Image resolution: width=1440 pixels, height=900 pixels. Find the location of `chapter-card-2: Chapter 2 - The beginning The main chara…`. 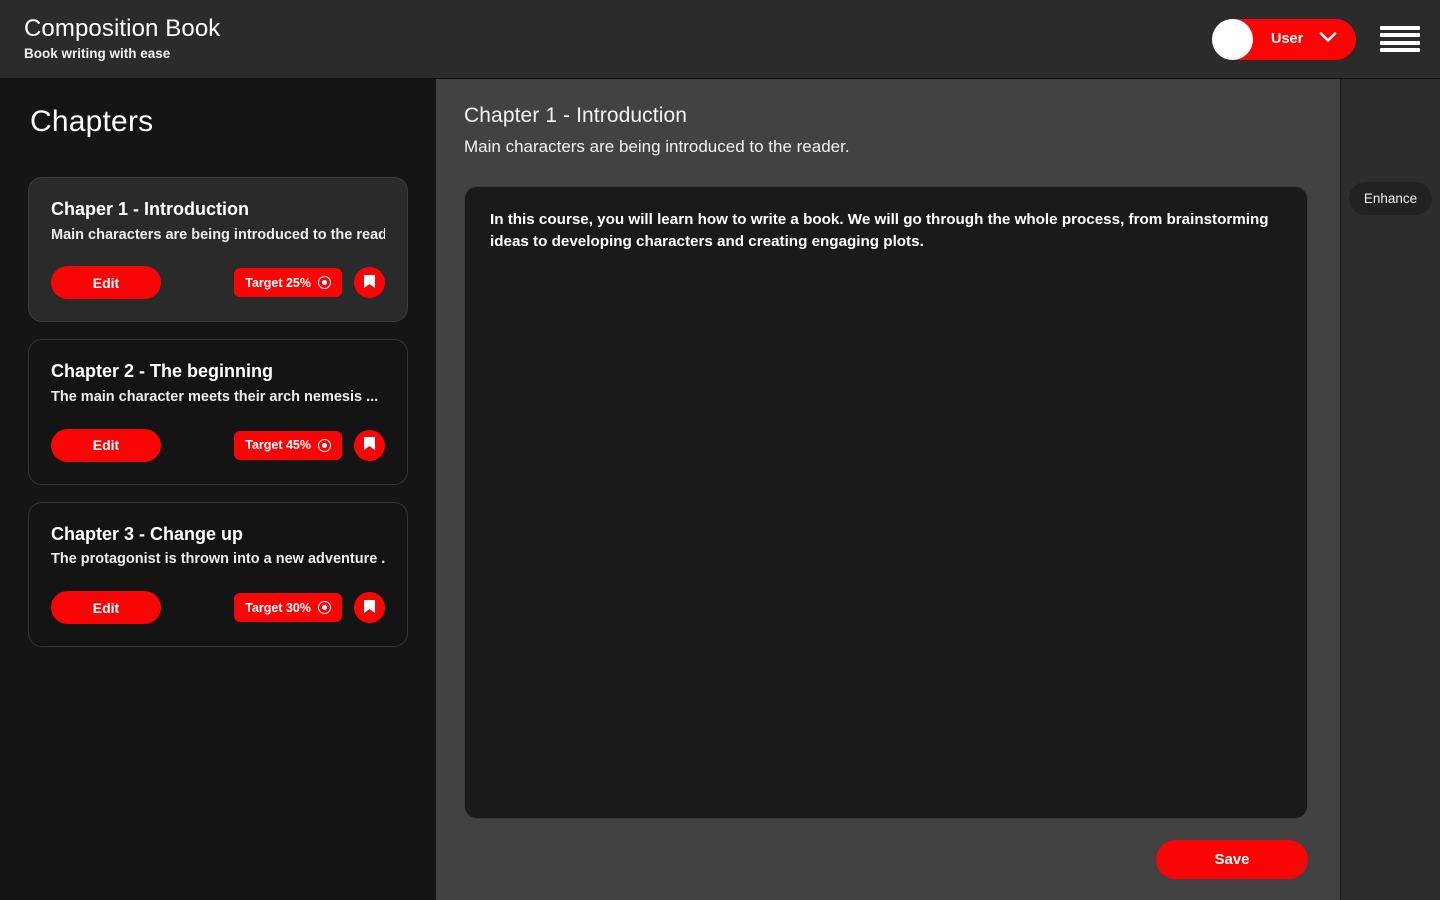

chapter-card-2: Chapter 2 - The beginning The main chara… is located at coordinates (218, 412).